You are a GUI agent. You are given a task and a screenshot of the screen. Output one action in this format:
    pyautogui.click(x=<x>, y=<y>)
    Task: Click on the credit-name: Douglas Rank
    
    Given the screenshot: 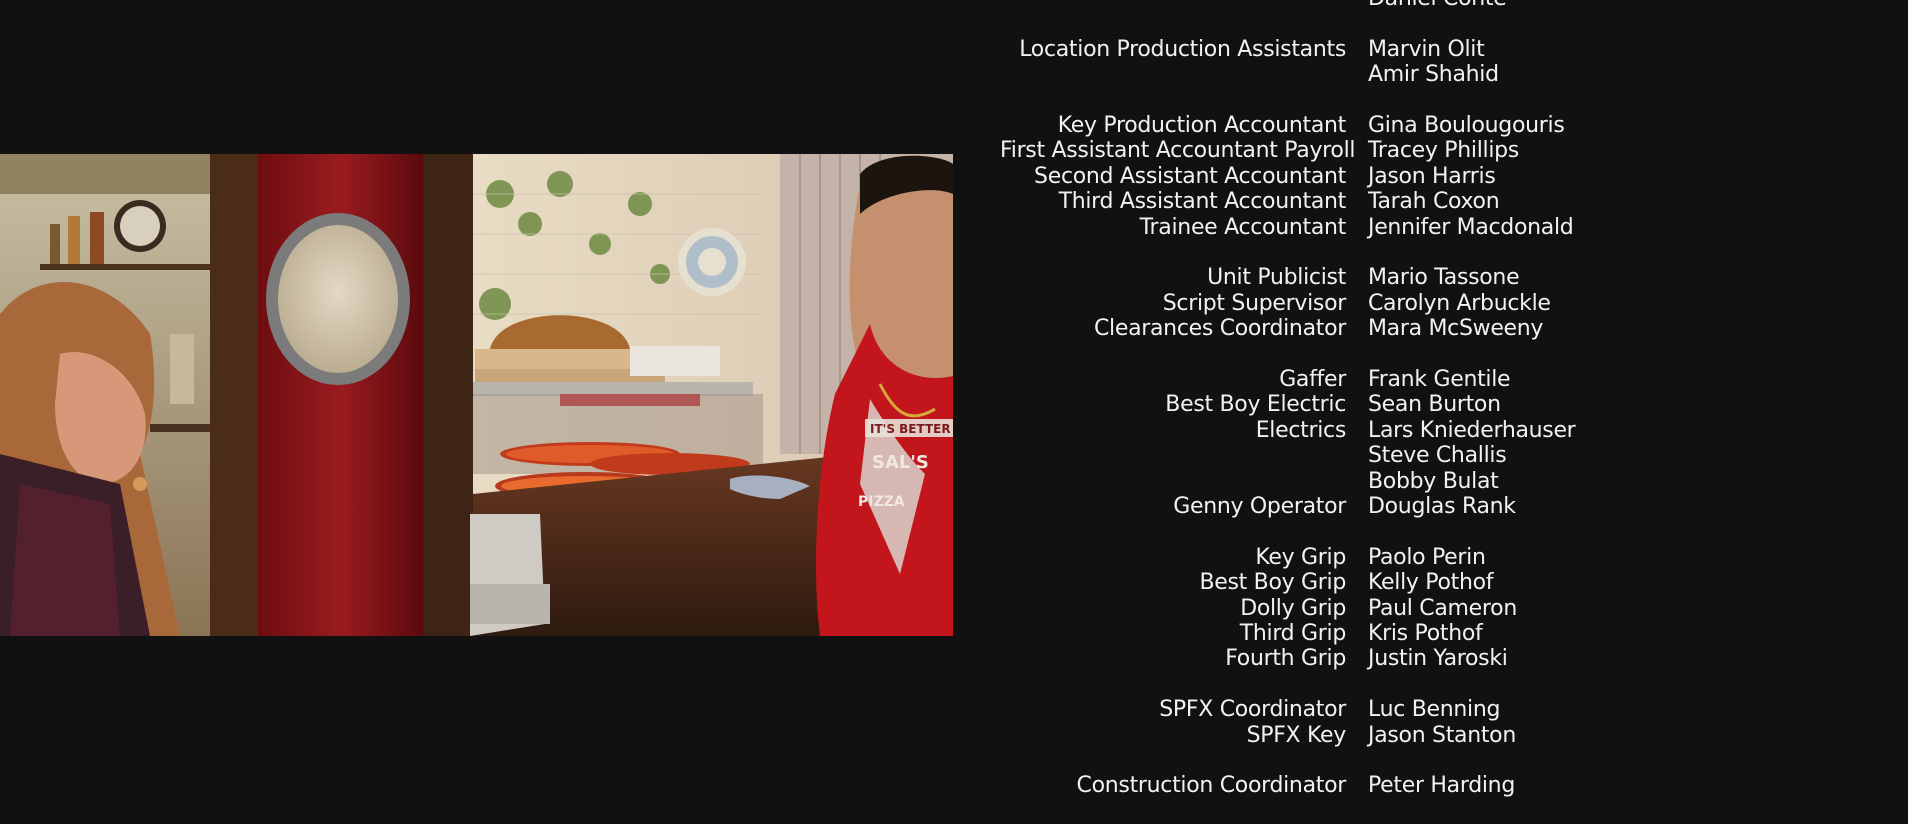 What is the action you would take?
    pyautogui.click(x=1442, y=507)
    